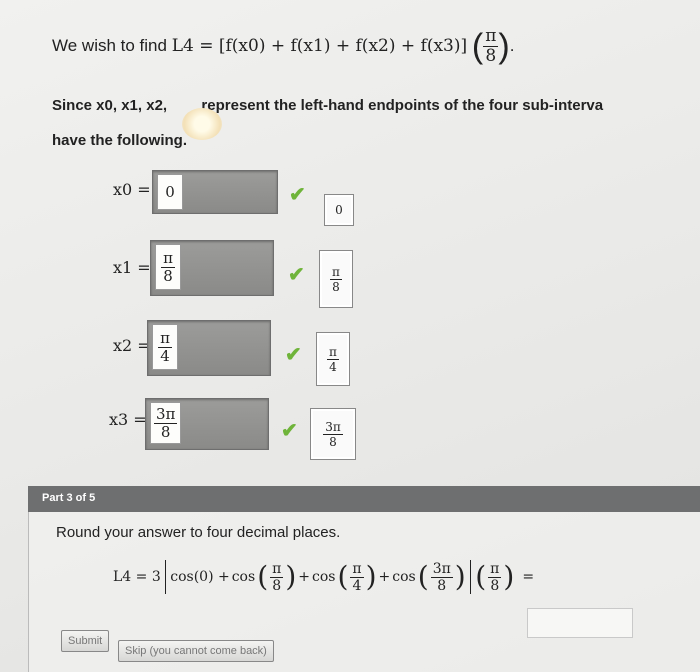  What do you see at coordinates (528, 577) in the screenshot?
I see `equals: =` at bounding box center [528, 577].